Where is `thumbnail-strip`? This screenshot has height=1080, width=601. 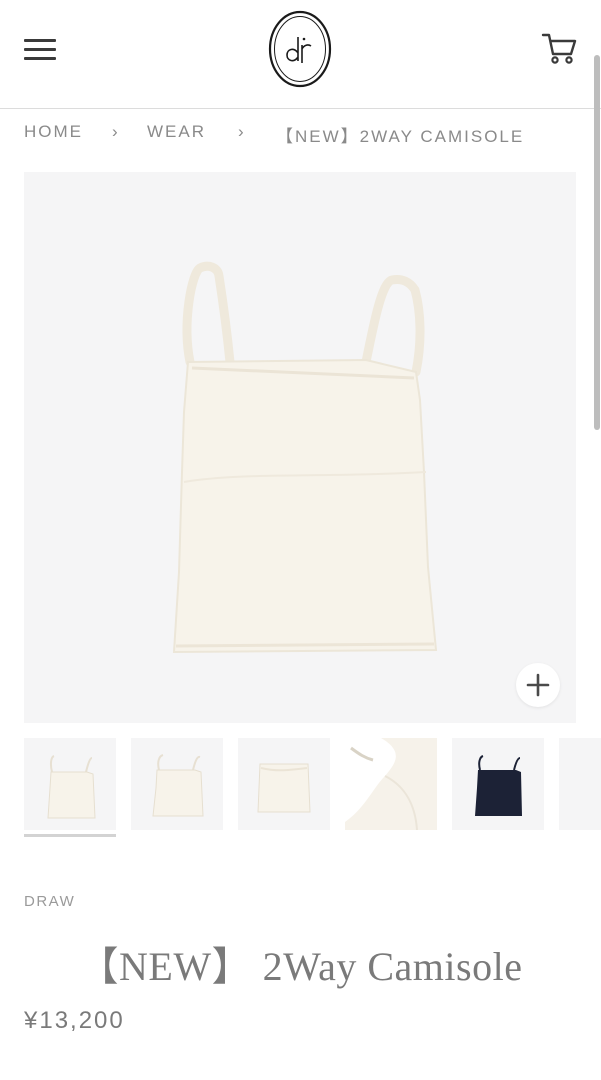 thumbnail-strip is located at coordinates (312, 788).